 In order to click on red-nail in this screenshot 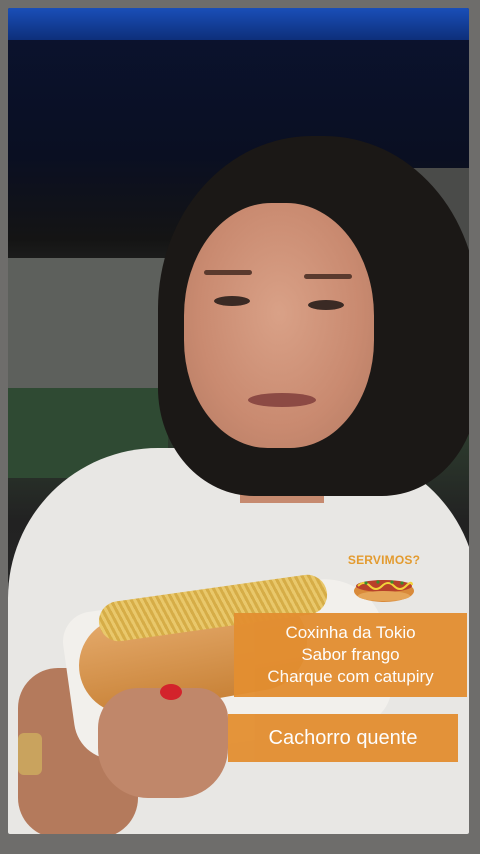, I will do `click(171, 692)`.